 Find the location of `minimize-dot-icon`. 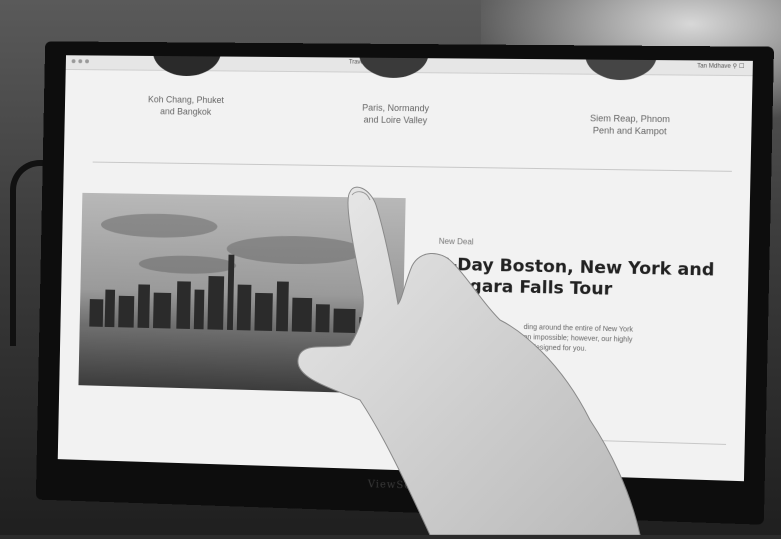

minimize-dot-icon is located at coordinates (80, 61).